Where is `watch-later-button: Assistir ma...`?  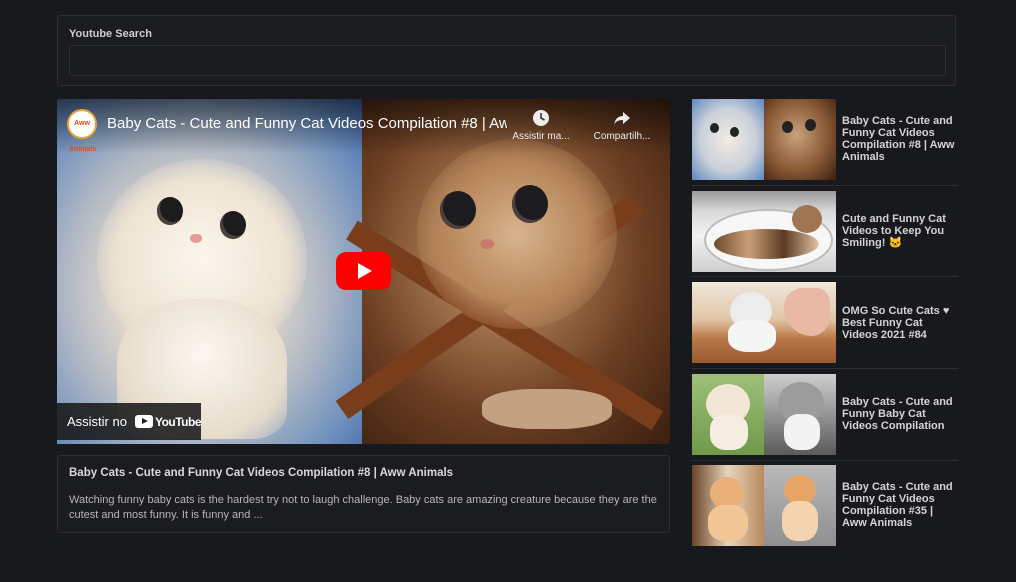
watch-later-button: Assistir ma... is located at coordinates (541, 125).